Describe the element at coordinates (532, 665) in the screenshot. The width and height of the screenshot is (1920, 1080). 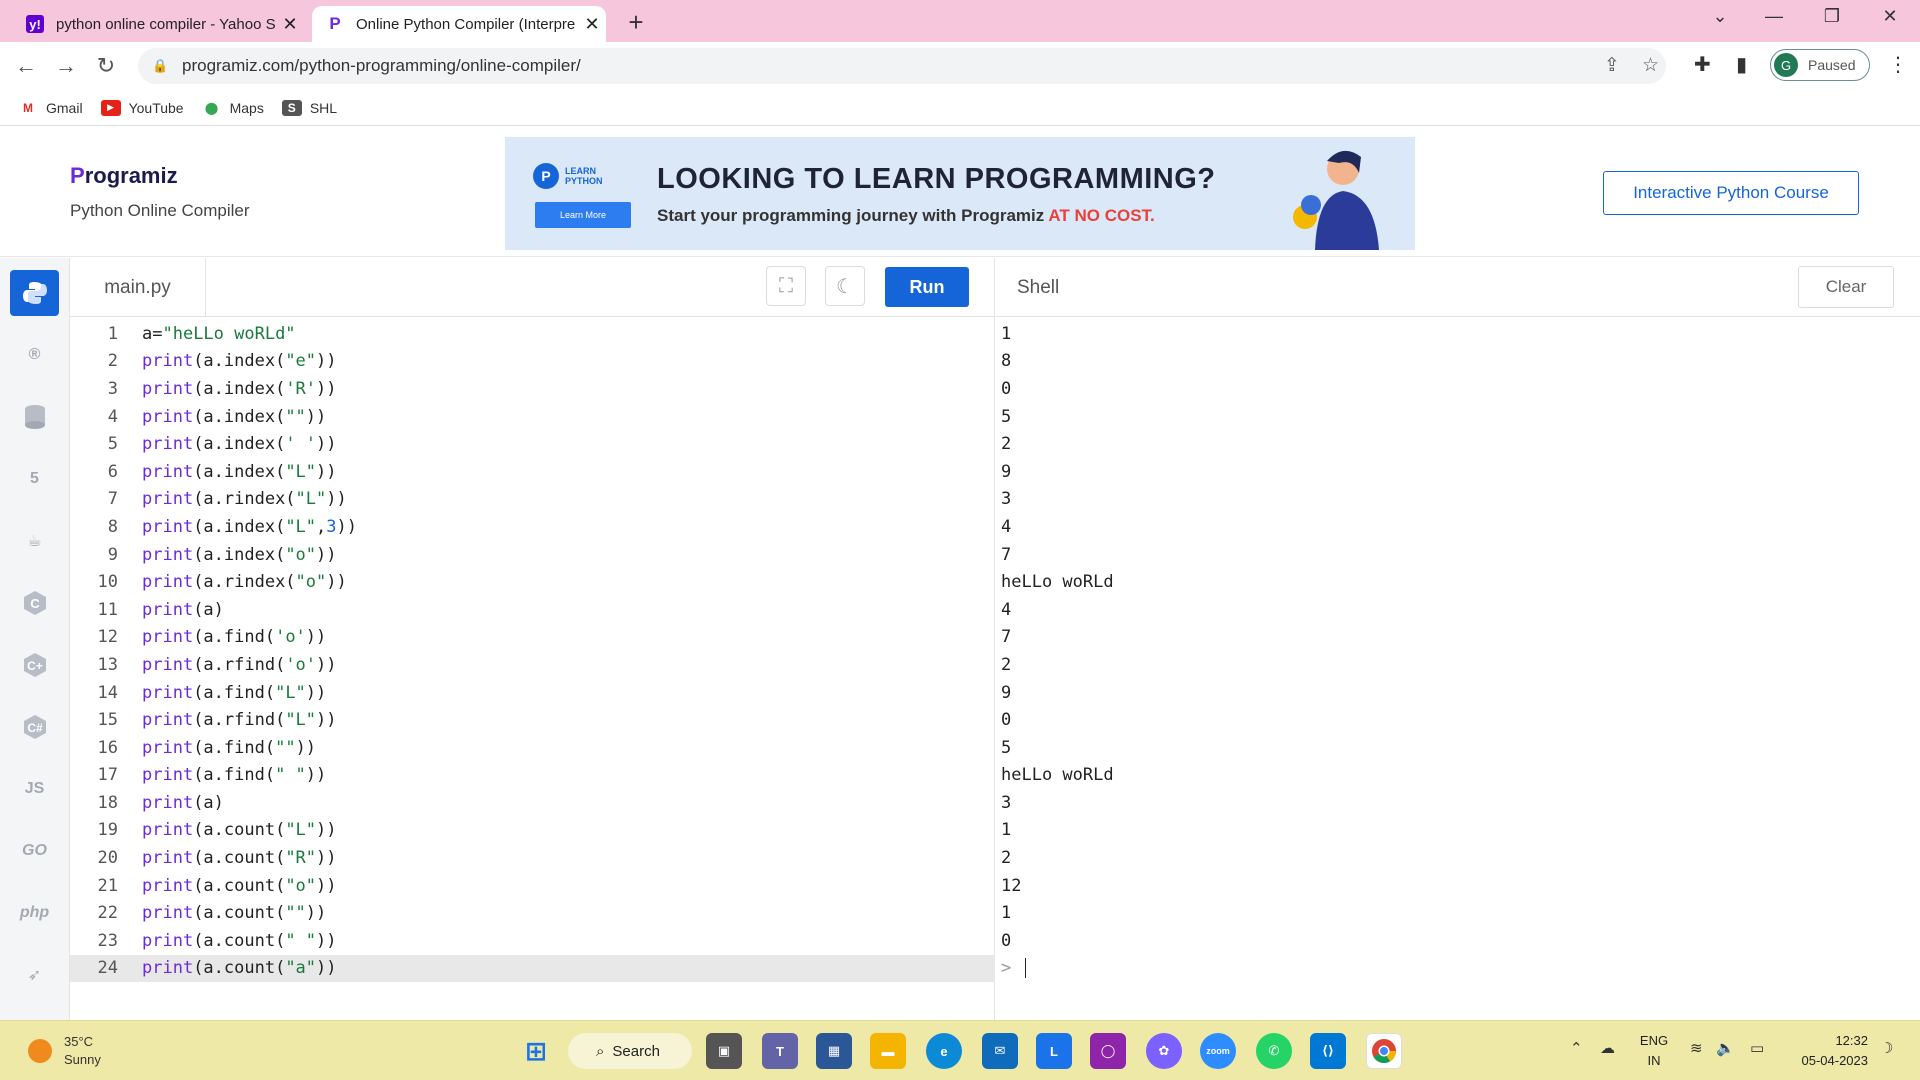
I see `code-line: 13 print(a.rfind('o'))` at that location.